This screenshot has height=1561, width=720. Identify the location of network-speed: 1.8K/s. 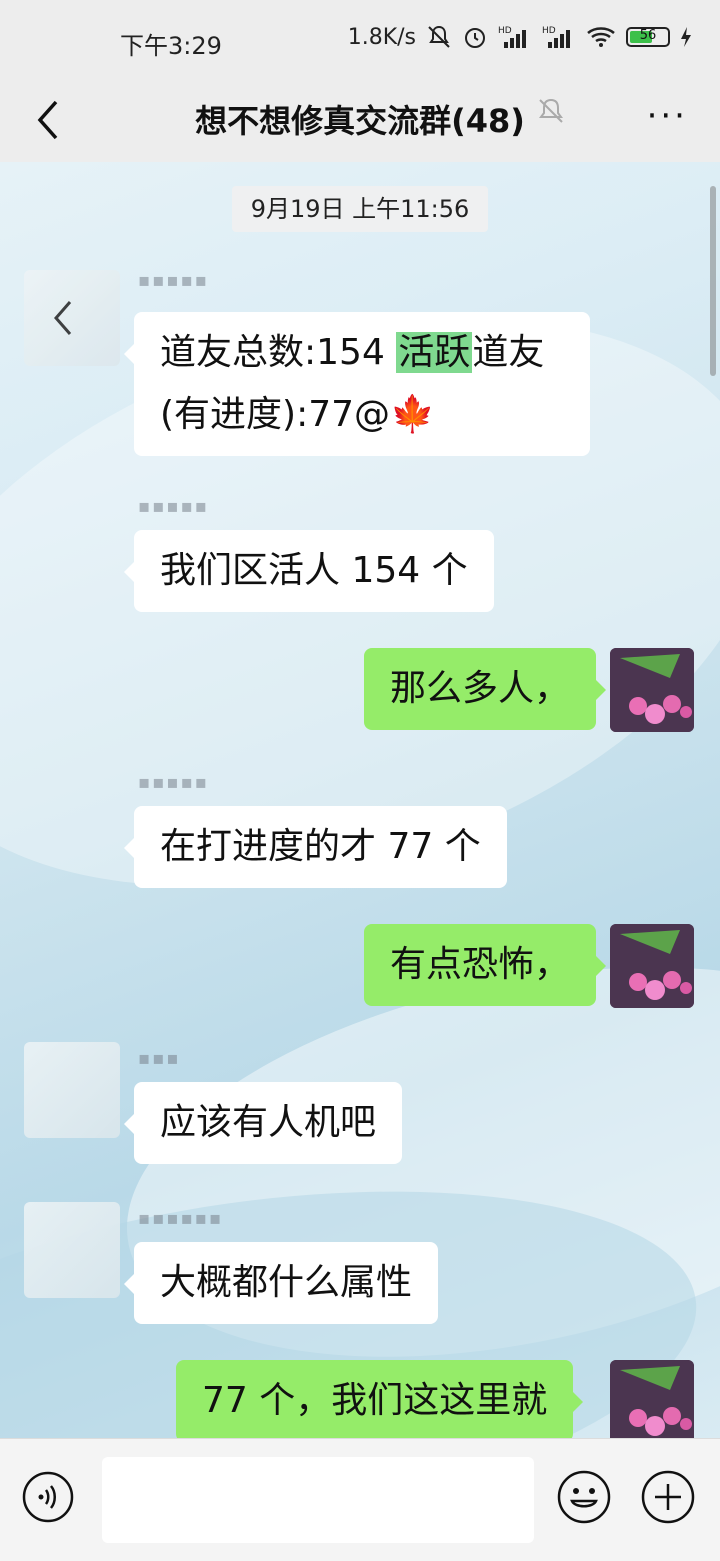
(381, 37).